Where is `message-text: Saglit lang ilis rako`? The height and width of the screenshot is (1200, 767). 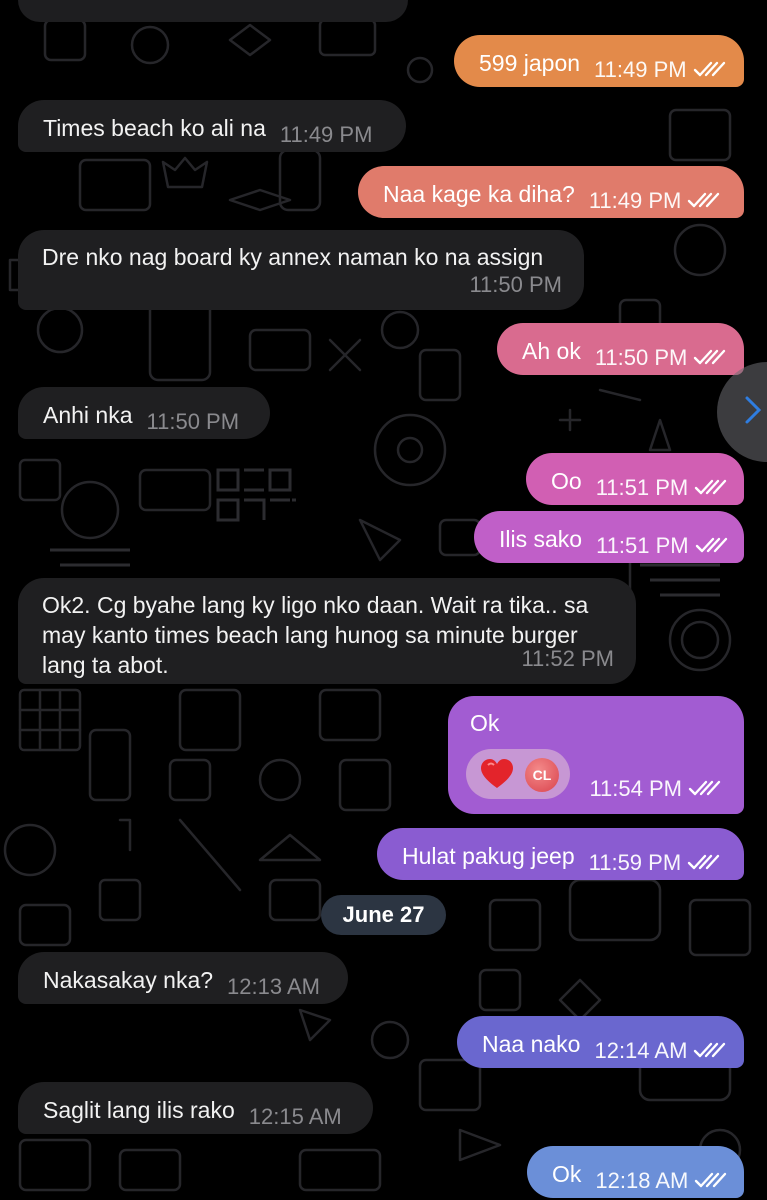 message-text: Saglit lang ilis rako is located at coordinates (139, 1110).